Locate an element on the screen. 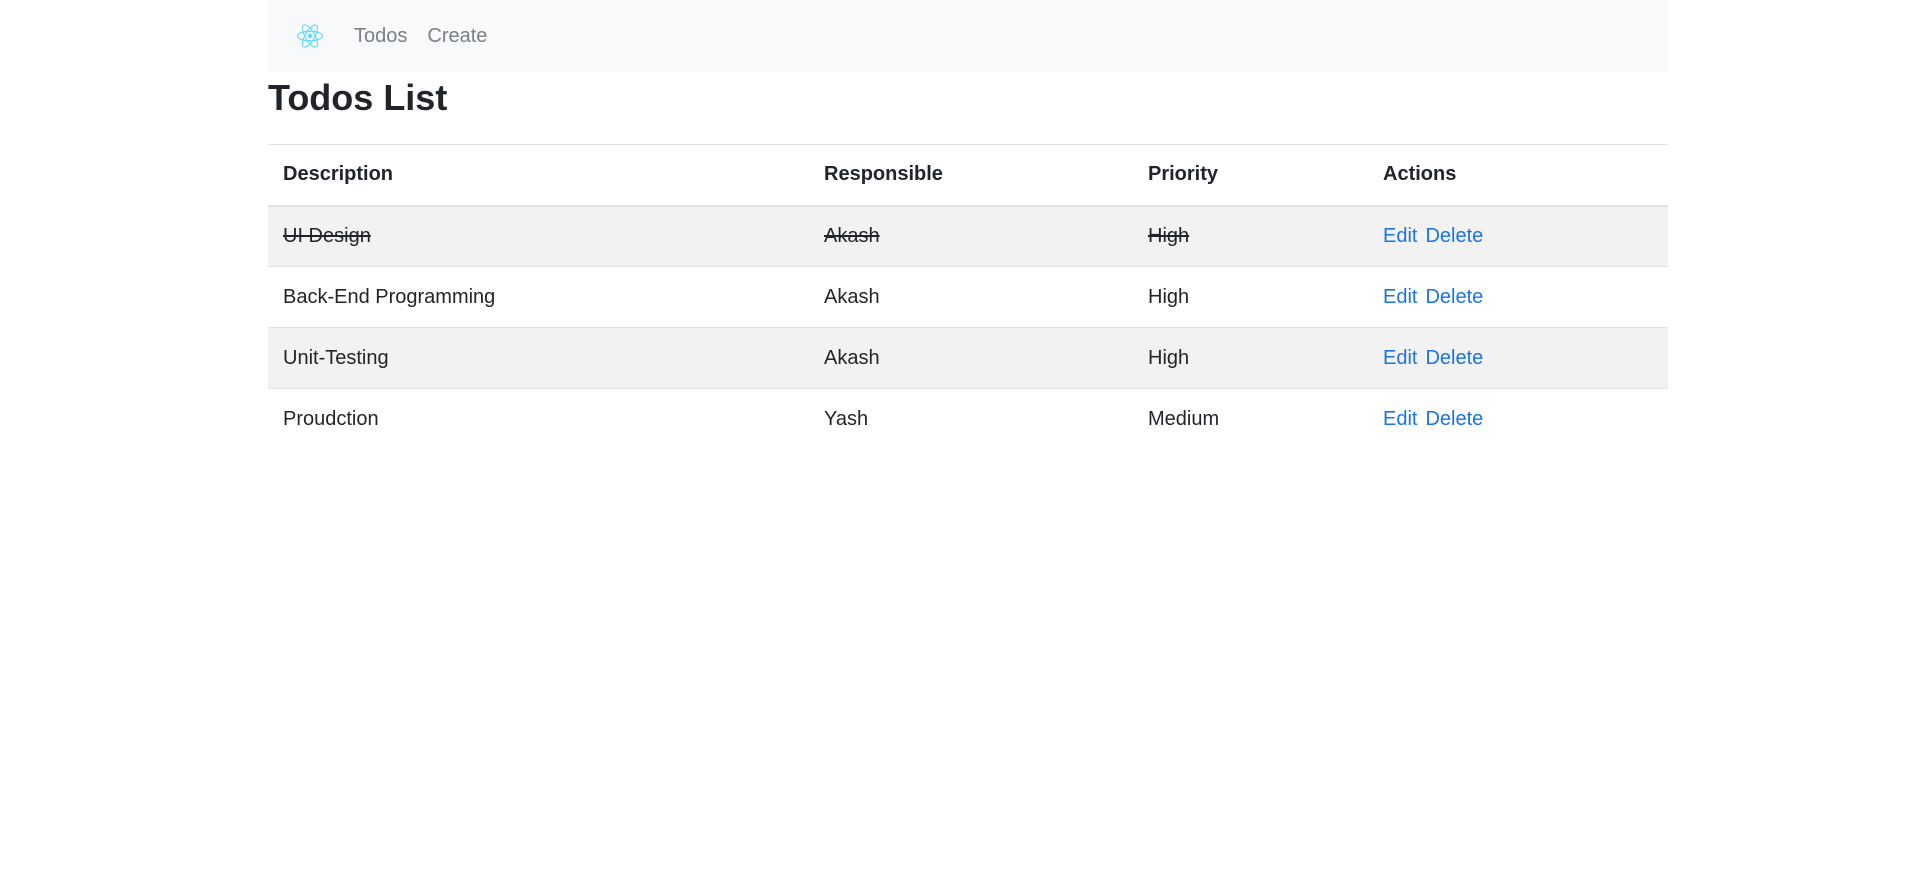 This screenshot has width=1905, height=894. responsible-cell: Yash is located at coordinates (971, 419).